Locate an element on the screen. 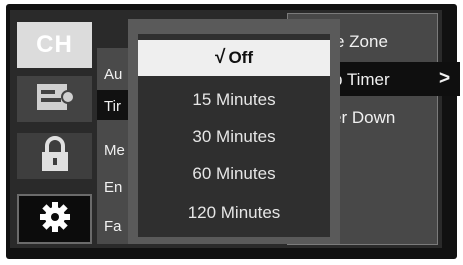 Image resolution: width=463 pixels, height=265 pixels. option-120-minutes: 120 Minutes is located at coordinates (234, 213).